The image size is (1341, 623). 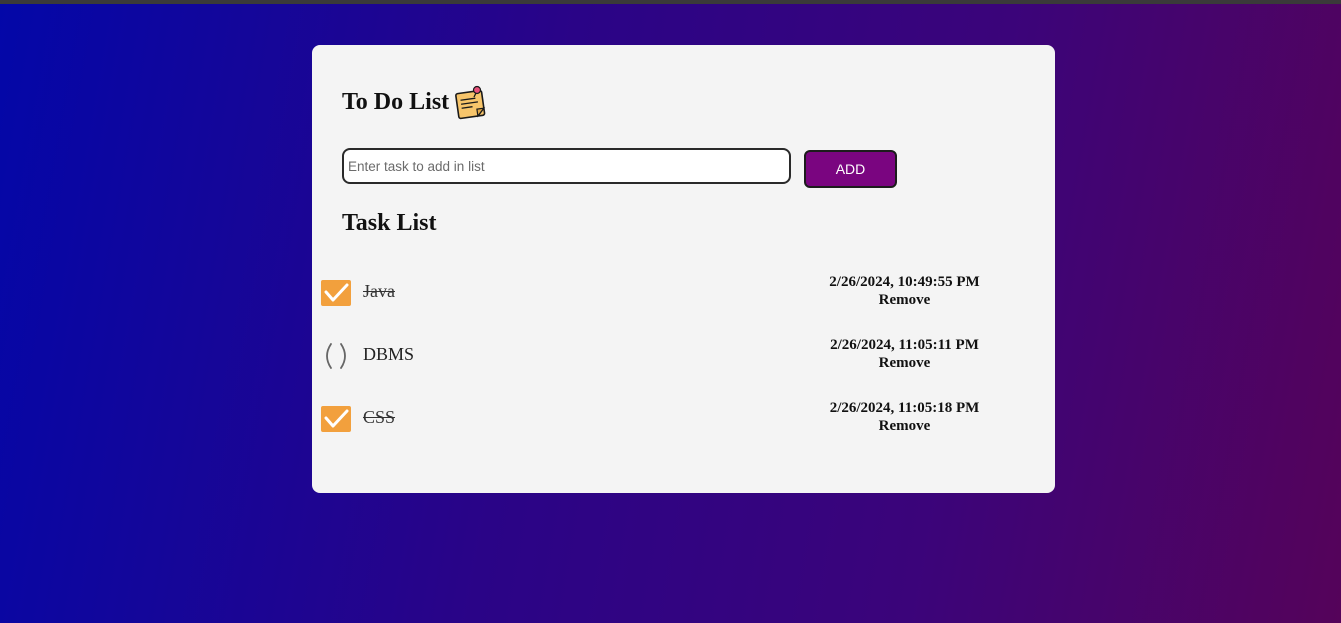 What do you see at coordinates (904, 345) in the screenshot?
I see `task-timestamp: 2/26/2024, 11:05:11 PM` at bounding box center [904, 345].